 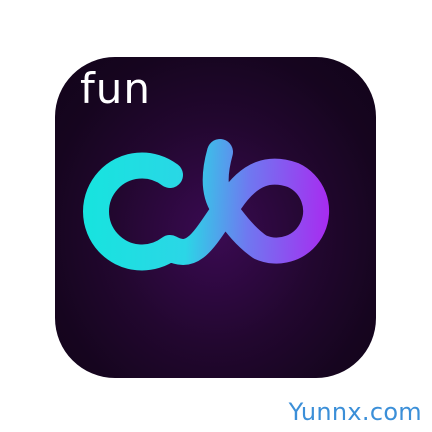 I want to click on watermark: Yunnx.com, so click(x=355, y=412).